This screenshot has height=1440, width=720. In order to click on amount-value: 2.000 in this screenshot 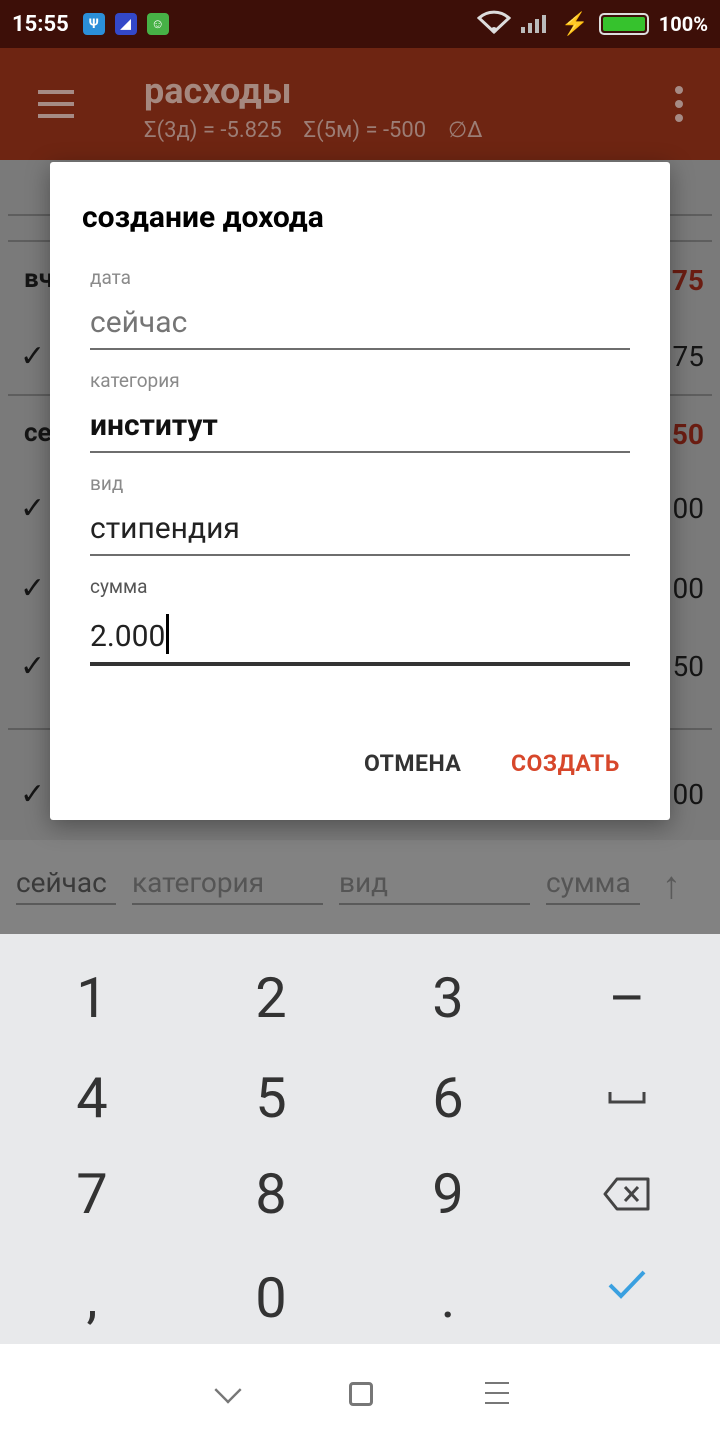, I will do `click(128, 636)`.